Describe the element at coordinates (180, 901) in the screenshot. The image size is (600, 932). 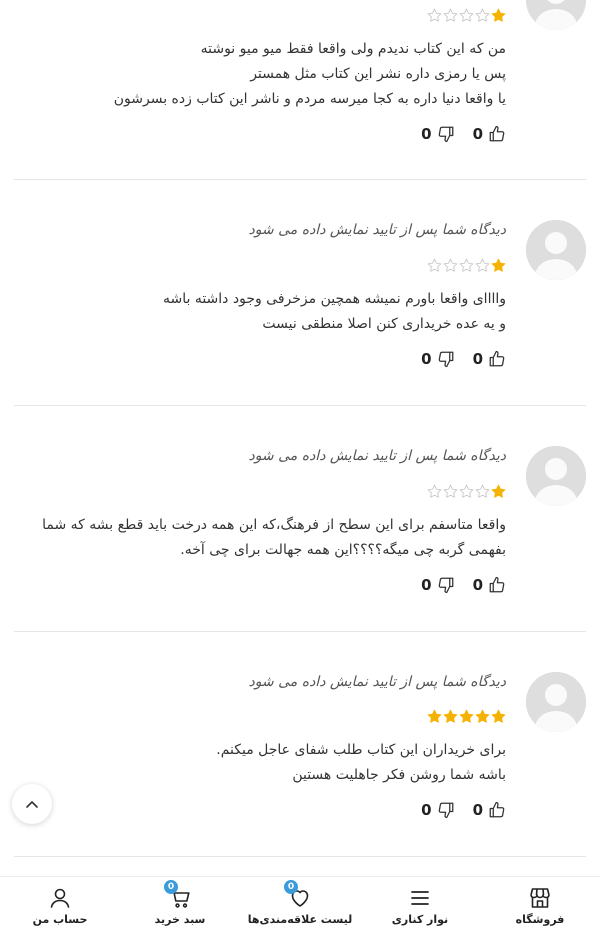
I see `nav-cart: 0 سبد خرید` at that location.